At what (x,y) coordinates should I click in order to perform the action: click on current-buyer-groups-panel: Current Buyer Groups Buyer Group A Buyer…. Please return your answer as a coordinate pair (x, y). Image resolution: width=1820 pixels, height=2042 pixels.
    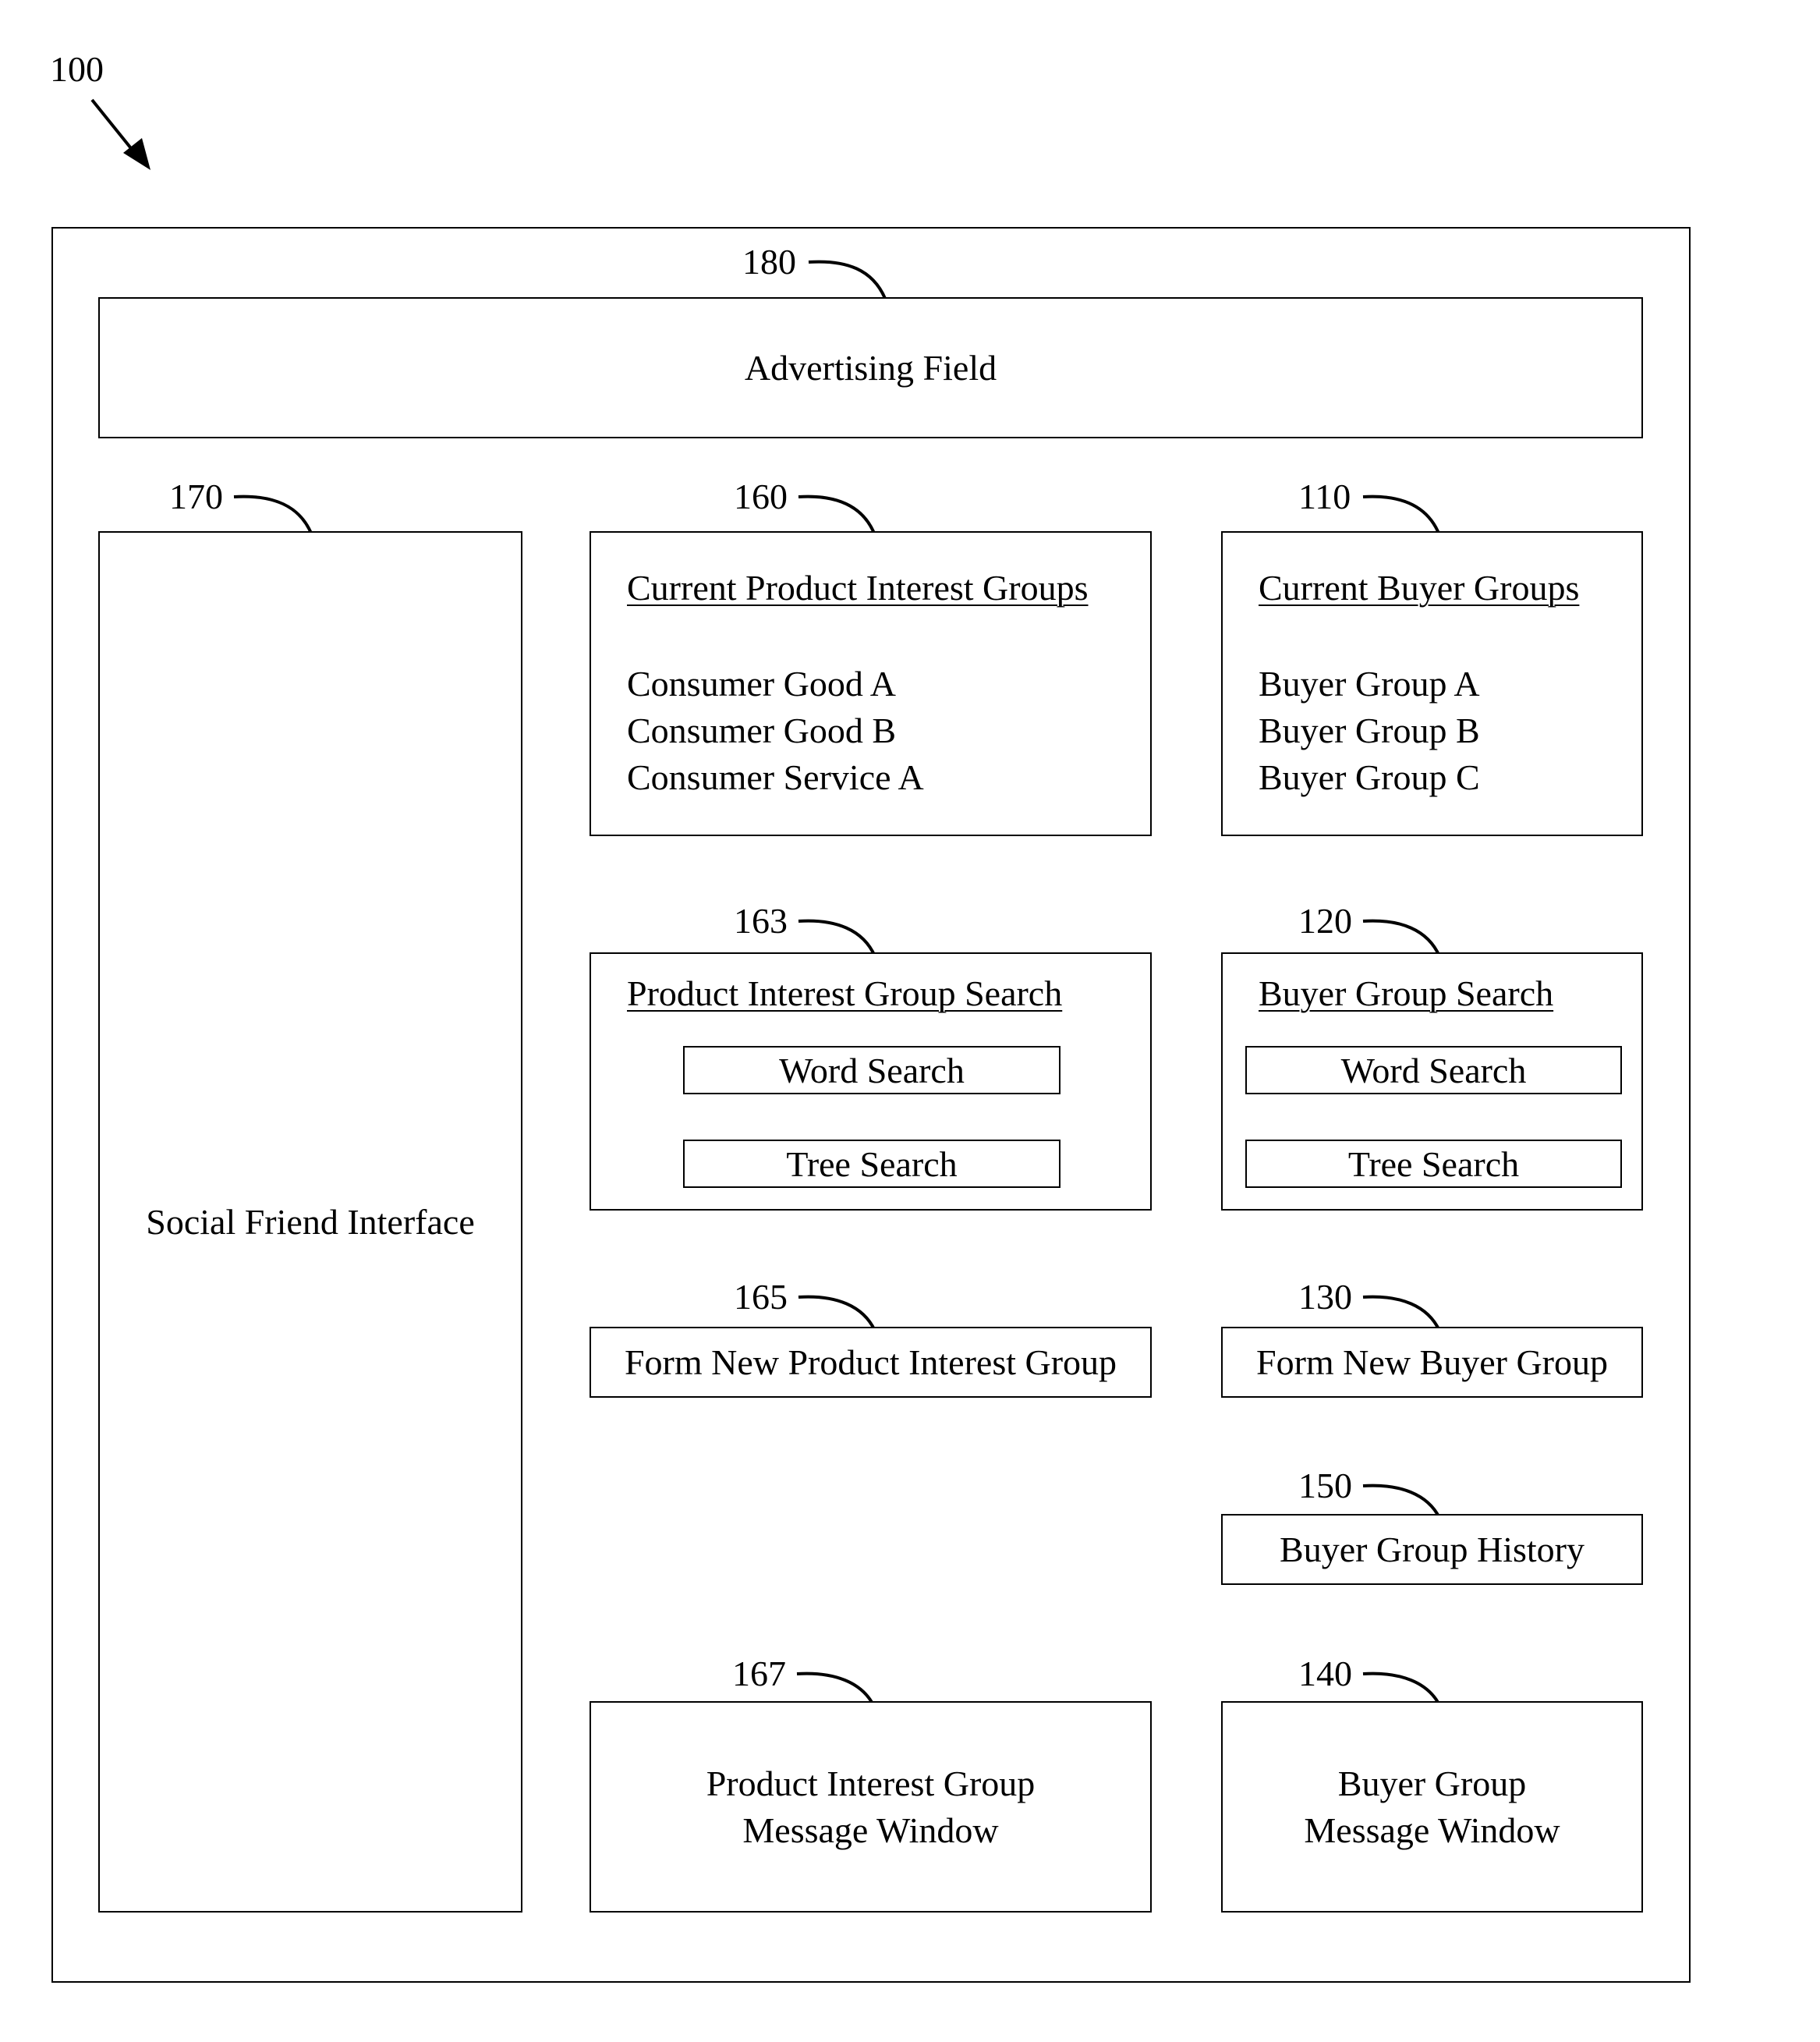
    Looking at the image, I should click on (1432, 683).